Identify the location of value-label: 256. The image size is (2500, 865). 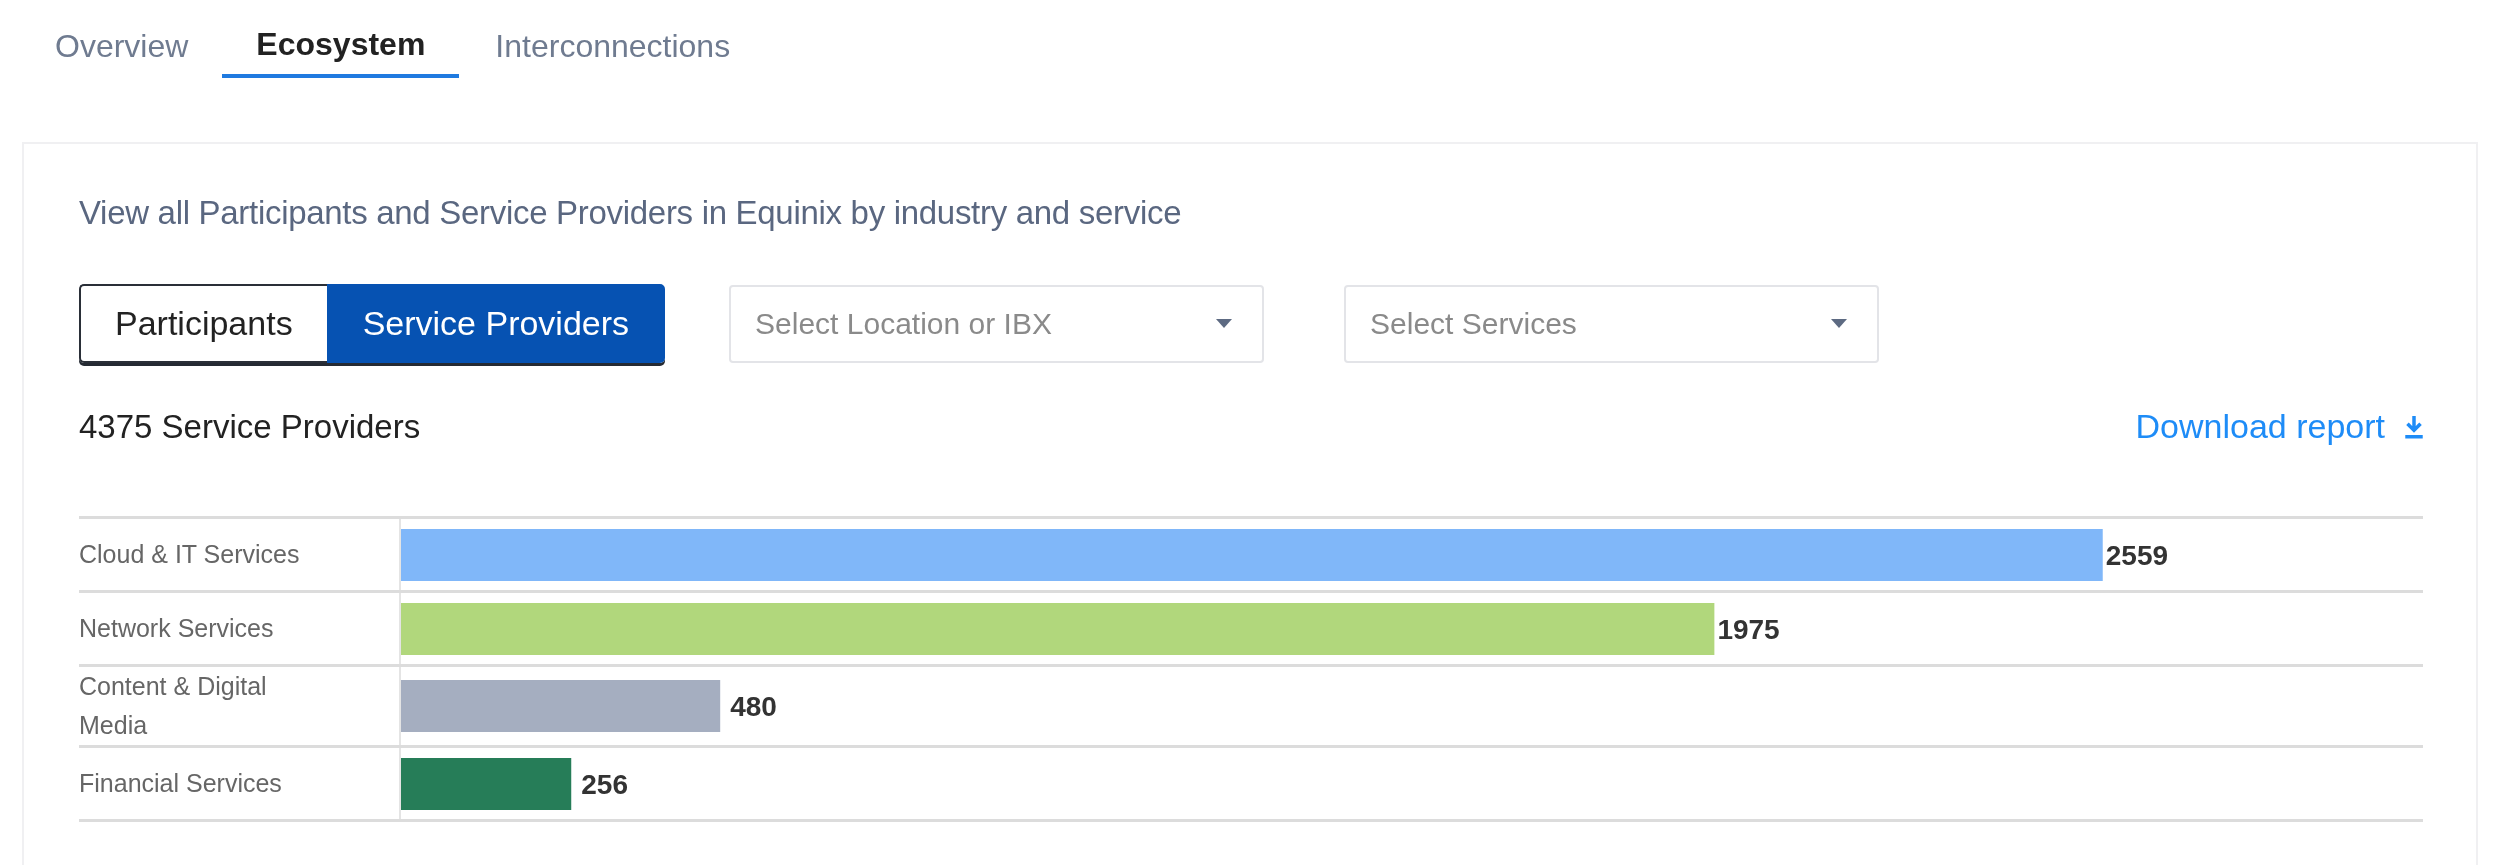
(604, 784).